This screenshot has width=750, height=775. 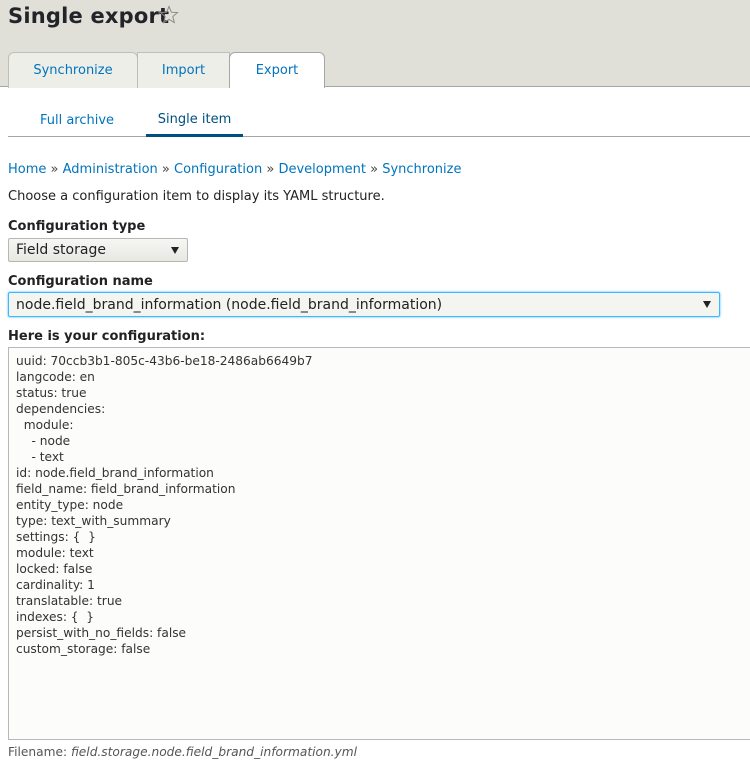 I want to click on page-title: Single export, so click(x=89, y=16).